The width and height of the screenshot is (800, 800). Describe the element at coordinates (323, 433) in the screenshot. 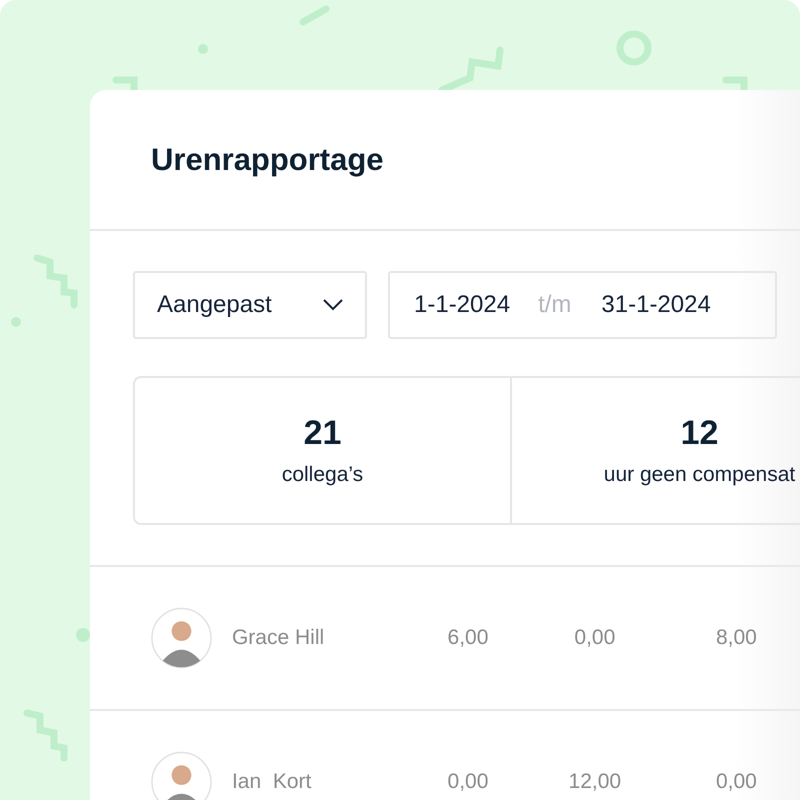

I see `stat-value: 21` at that location.